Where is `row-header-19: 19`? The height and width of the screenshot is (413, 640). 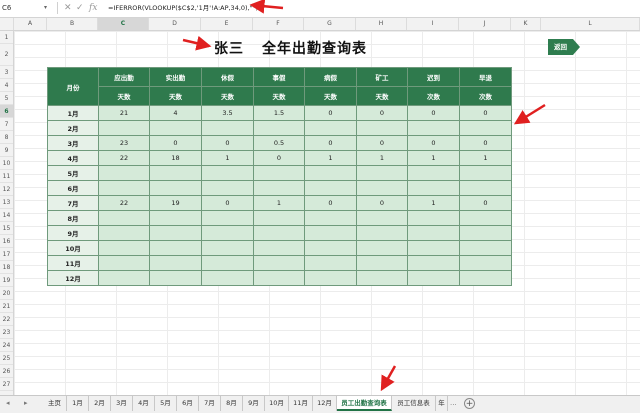 row-header-19: 19 is located at coordinates (6, 280).